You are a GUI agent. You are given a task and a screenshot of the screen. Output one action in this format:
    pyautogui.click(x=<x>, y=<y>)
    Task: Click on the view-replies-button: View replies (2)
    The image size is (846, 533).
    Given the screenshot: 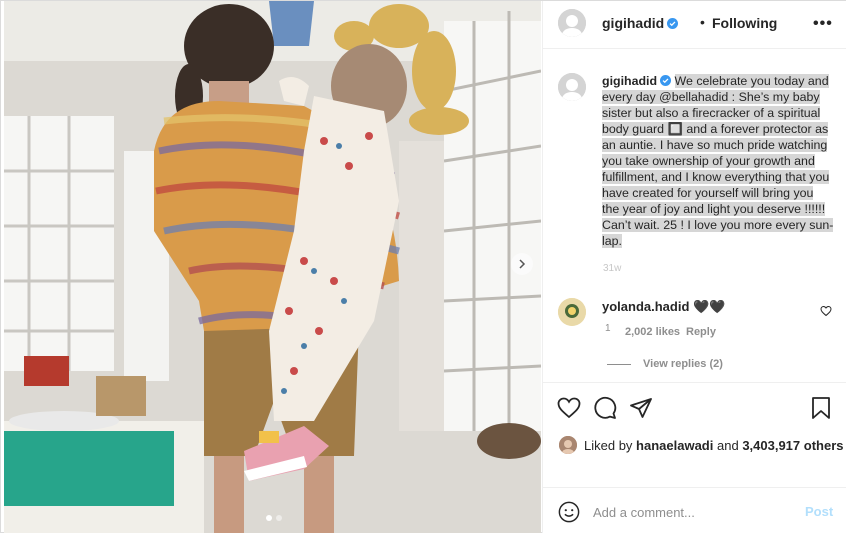 What is the action you would take?
    pyautogui.click(x=665, y=364)
    